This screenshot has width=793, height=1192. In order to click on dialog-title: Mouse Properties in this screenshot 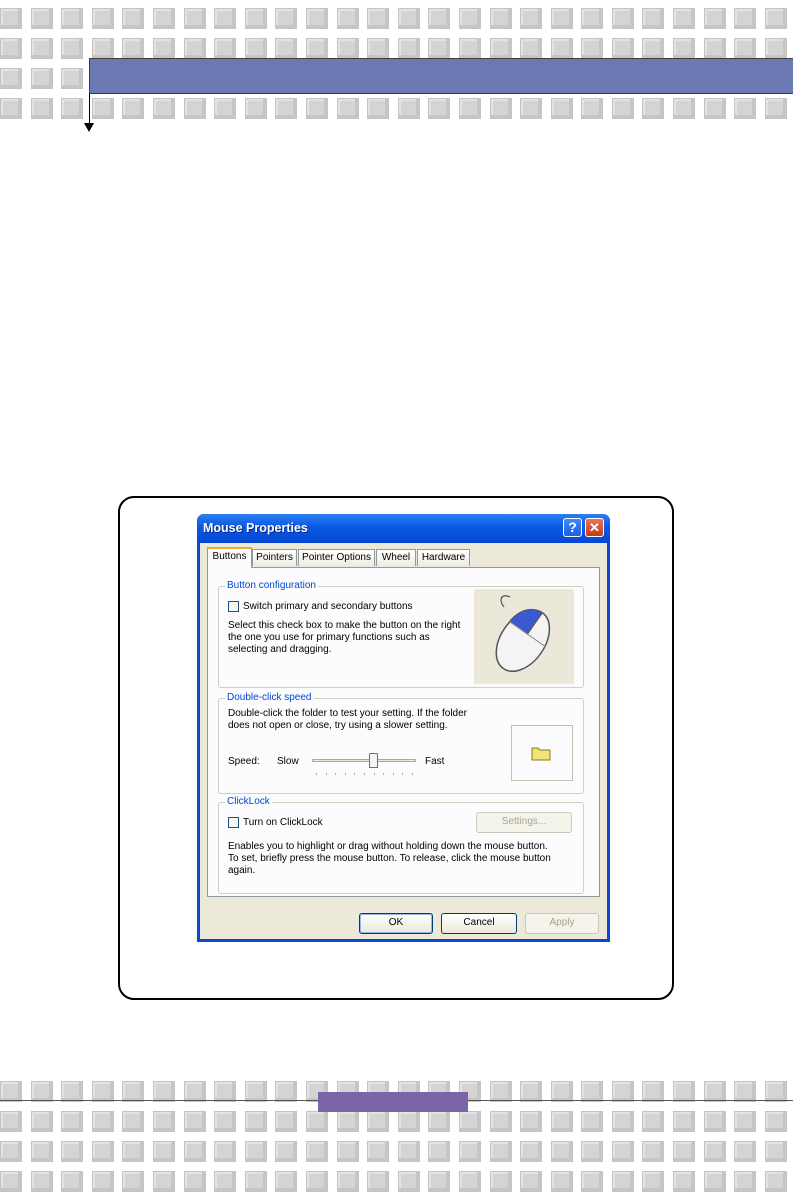, I will do `click(255, 528)`.